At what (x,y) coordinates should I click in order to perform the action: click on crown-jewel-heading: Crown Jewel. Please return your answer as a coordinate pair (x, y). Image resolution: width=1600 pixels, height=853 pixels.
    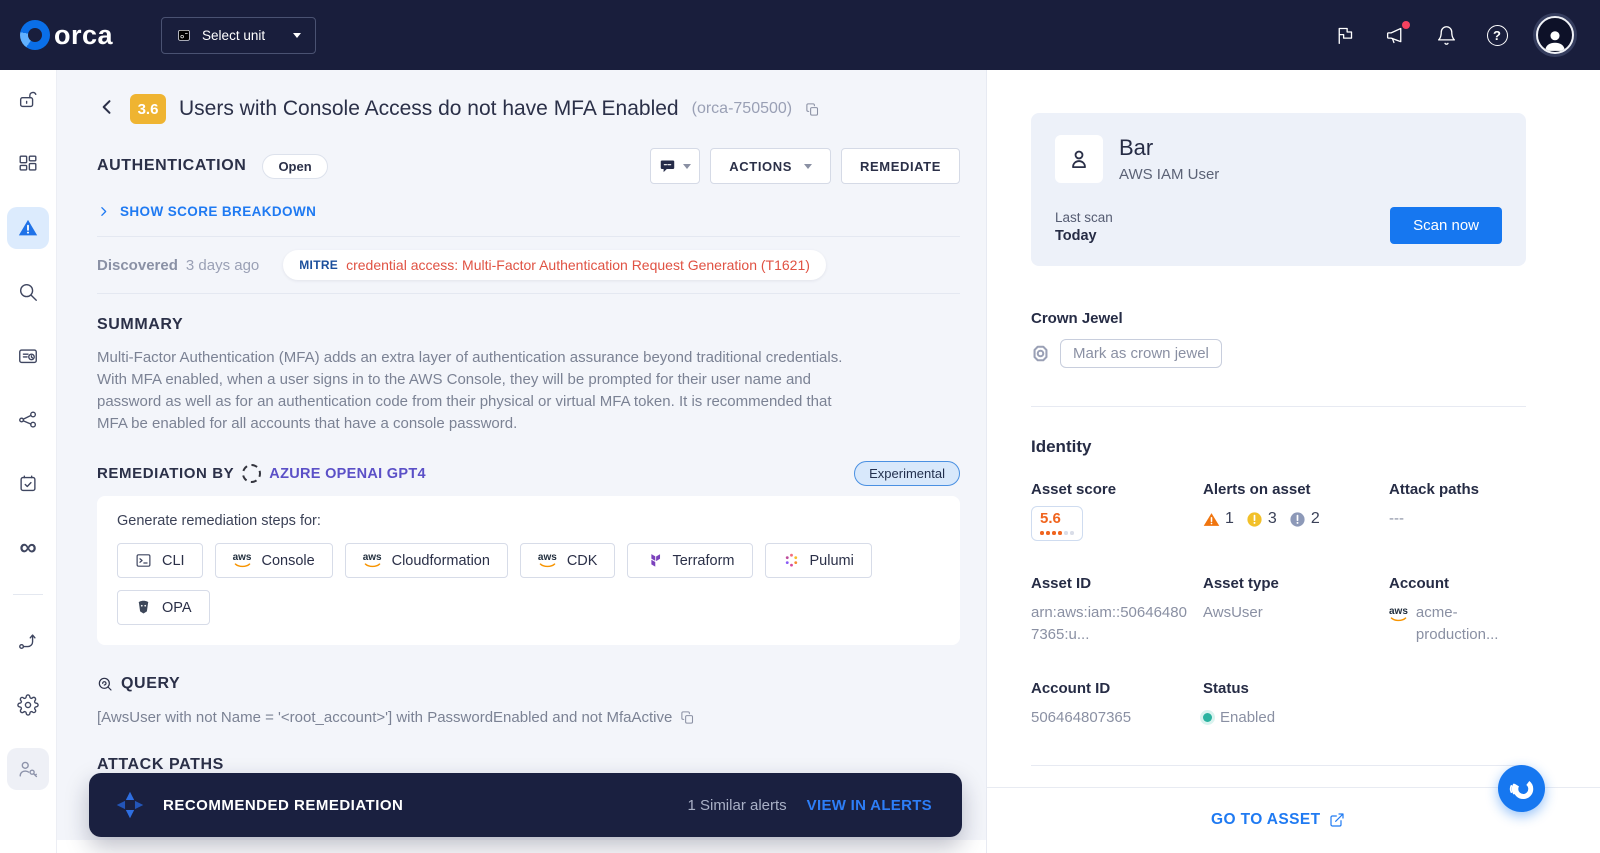
    Looking at the image, I should click on (1077, 318).